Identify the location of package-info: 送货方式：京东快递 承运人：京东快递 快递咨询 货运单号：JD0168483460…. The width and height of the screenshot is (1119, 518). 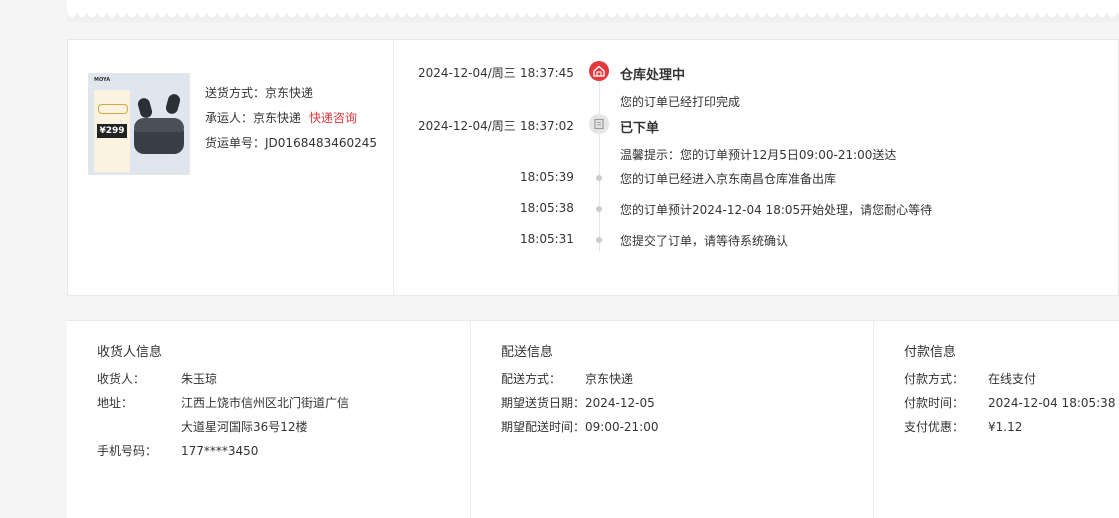
(291, 122).